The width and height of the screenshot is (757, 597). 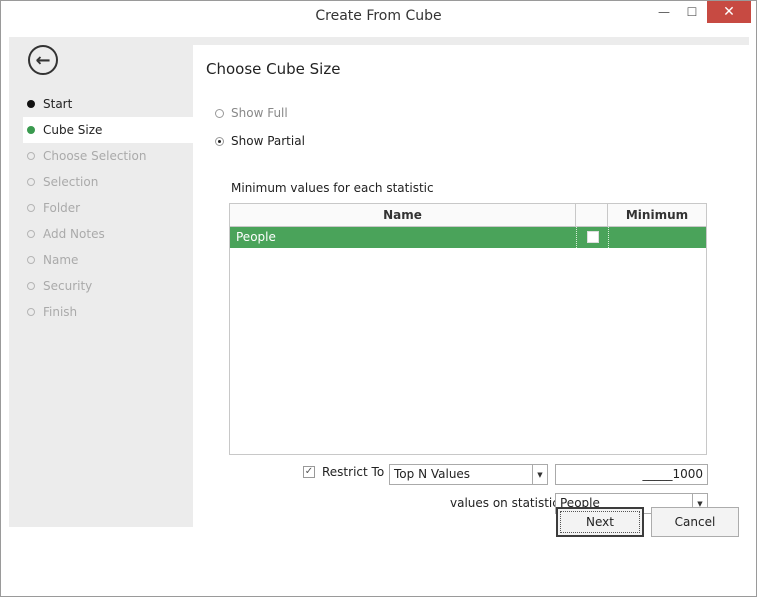 I want to click on step-label: Selection, so click(x=71, y=182).